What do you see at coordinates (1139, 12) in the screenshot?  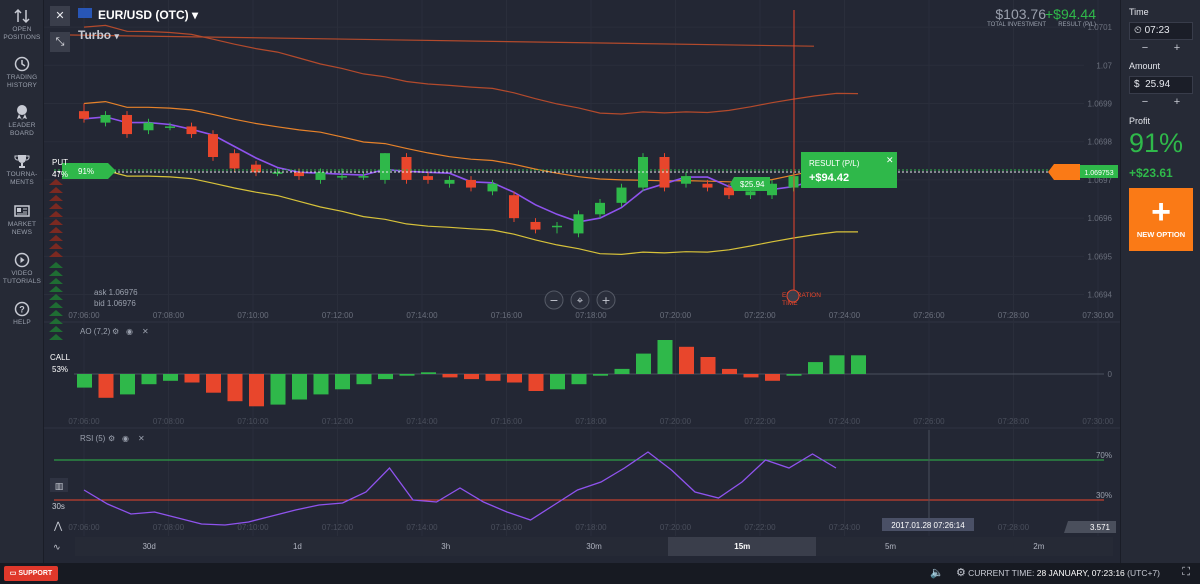 I see `time-label: Time` at bounding box center [1139, 12].